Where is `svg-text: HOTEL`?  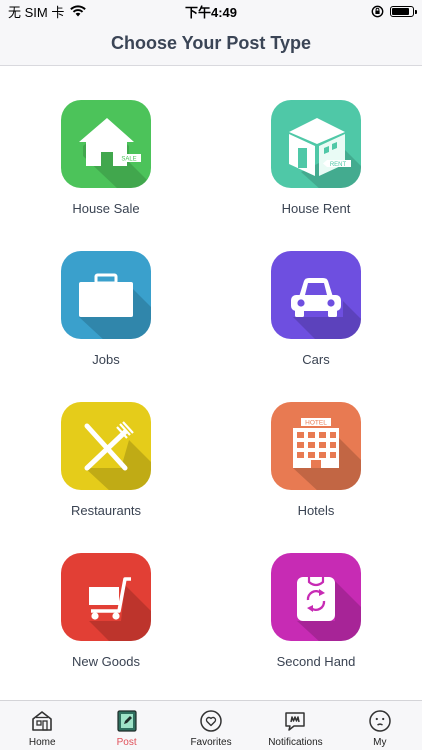
svg-text: HOTEL is located at coordinates (316, 423).